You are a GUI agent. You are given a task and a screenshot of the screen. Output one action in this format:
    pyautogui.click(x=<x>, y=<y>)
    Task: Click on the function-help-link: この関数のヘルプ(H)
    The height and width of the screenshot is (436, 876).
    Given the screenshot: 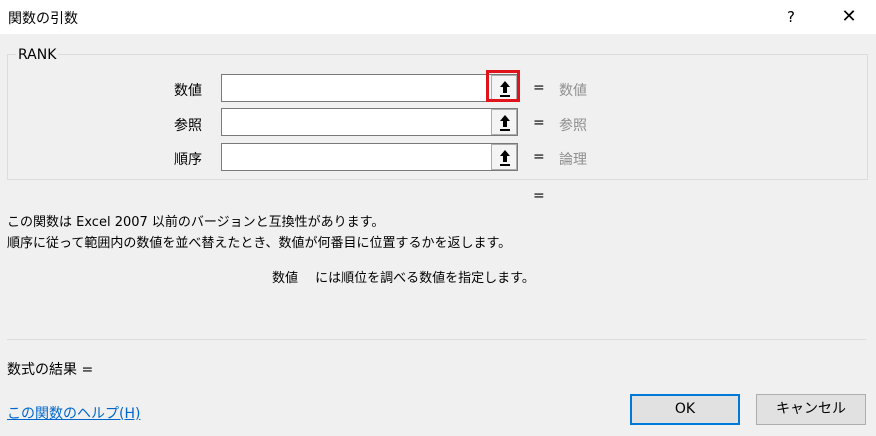 What is the action you would take?
    pyautogui.click(x=73, y=413)
    